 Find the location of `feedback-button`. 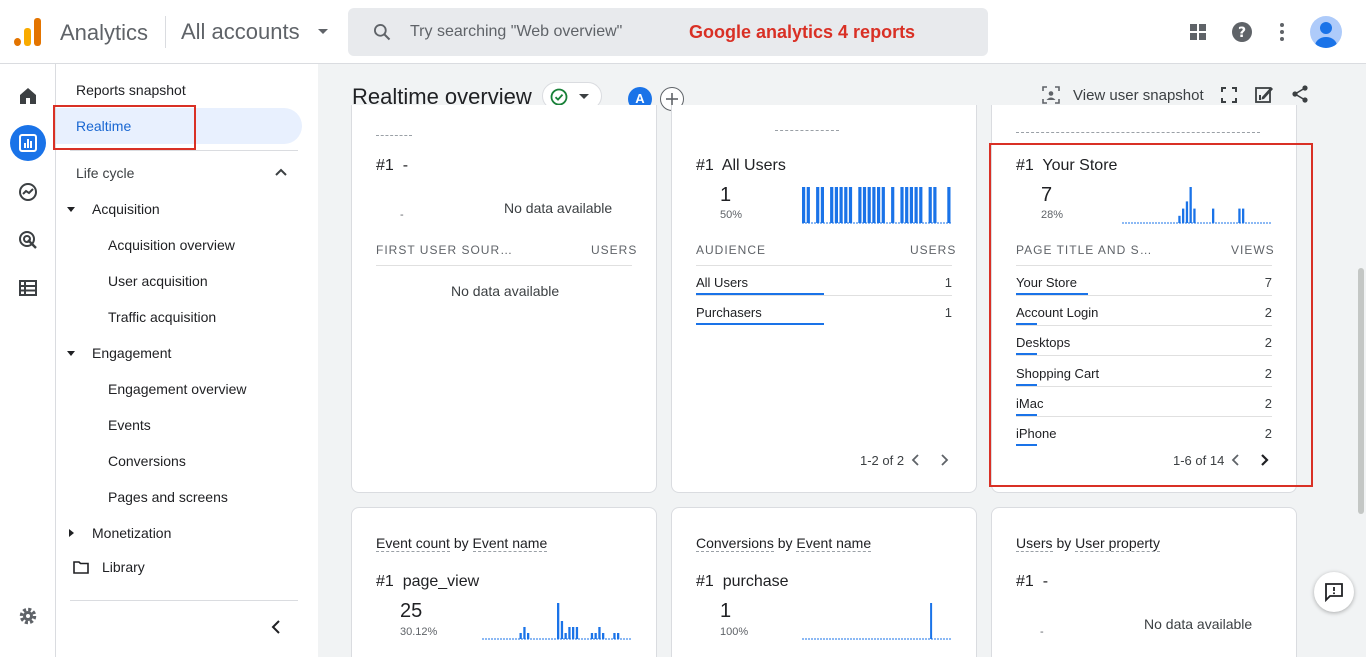

feedback-button is located at coordinates (1334, 592).